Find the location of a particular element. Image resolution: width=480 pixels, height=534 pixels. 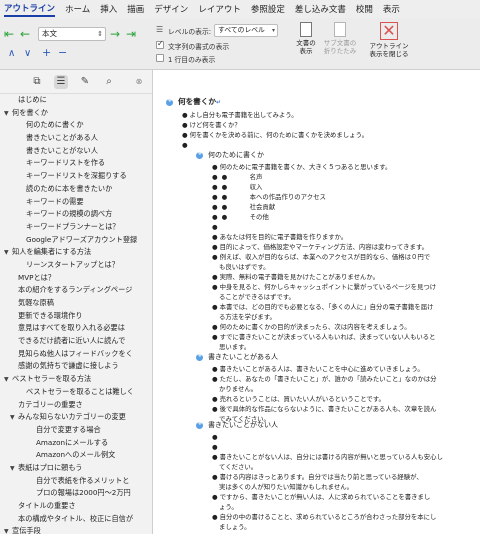

outline-item-label: Amazonにメールする is located at coordinates (72, 442).